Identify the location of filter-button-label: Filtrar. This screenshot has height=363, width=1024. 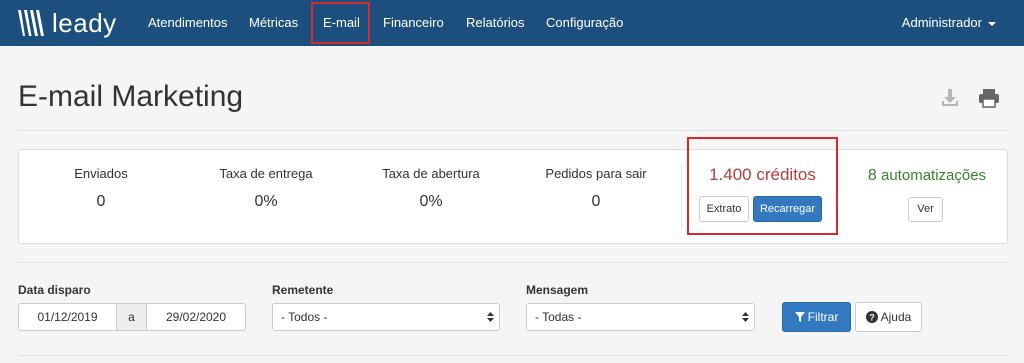
(823, 317).